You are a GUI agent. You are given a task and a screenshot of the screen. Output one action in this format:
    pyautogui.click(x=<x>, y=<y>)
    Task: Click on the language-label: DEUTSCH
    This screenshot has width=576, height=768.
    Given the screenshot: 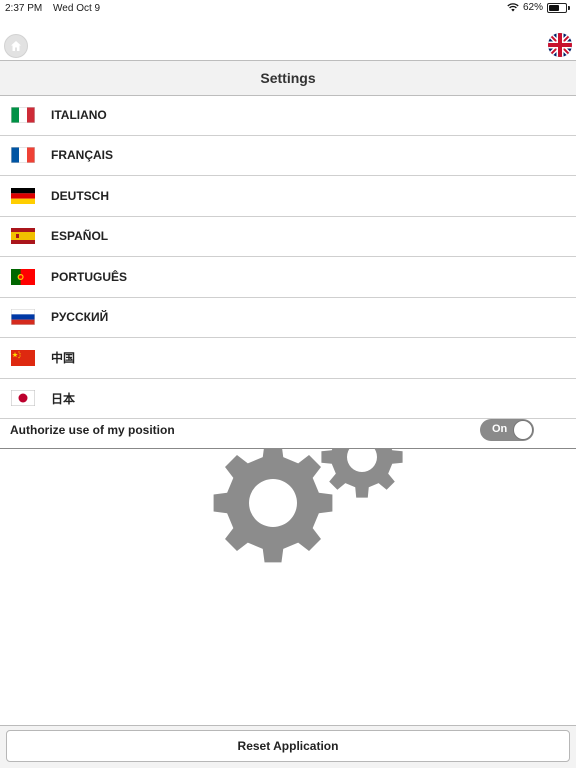 What is the action you would take?
    pyautogui.click(x=80, y=195)
    